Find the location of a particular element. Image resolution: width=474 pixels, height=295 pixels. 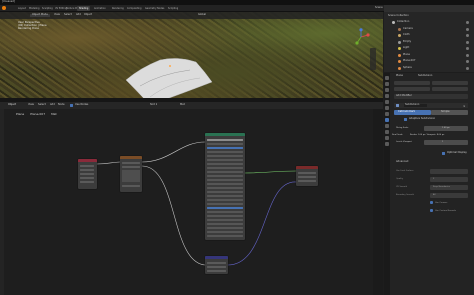

field-input: 1 is located at coordinates (446, 142).